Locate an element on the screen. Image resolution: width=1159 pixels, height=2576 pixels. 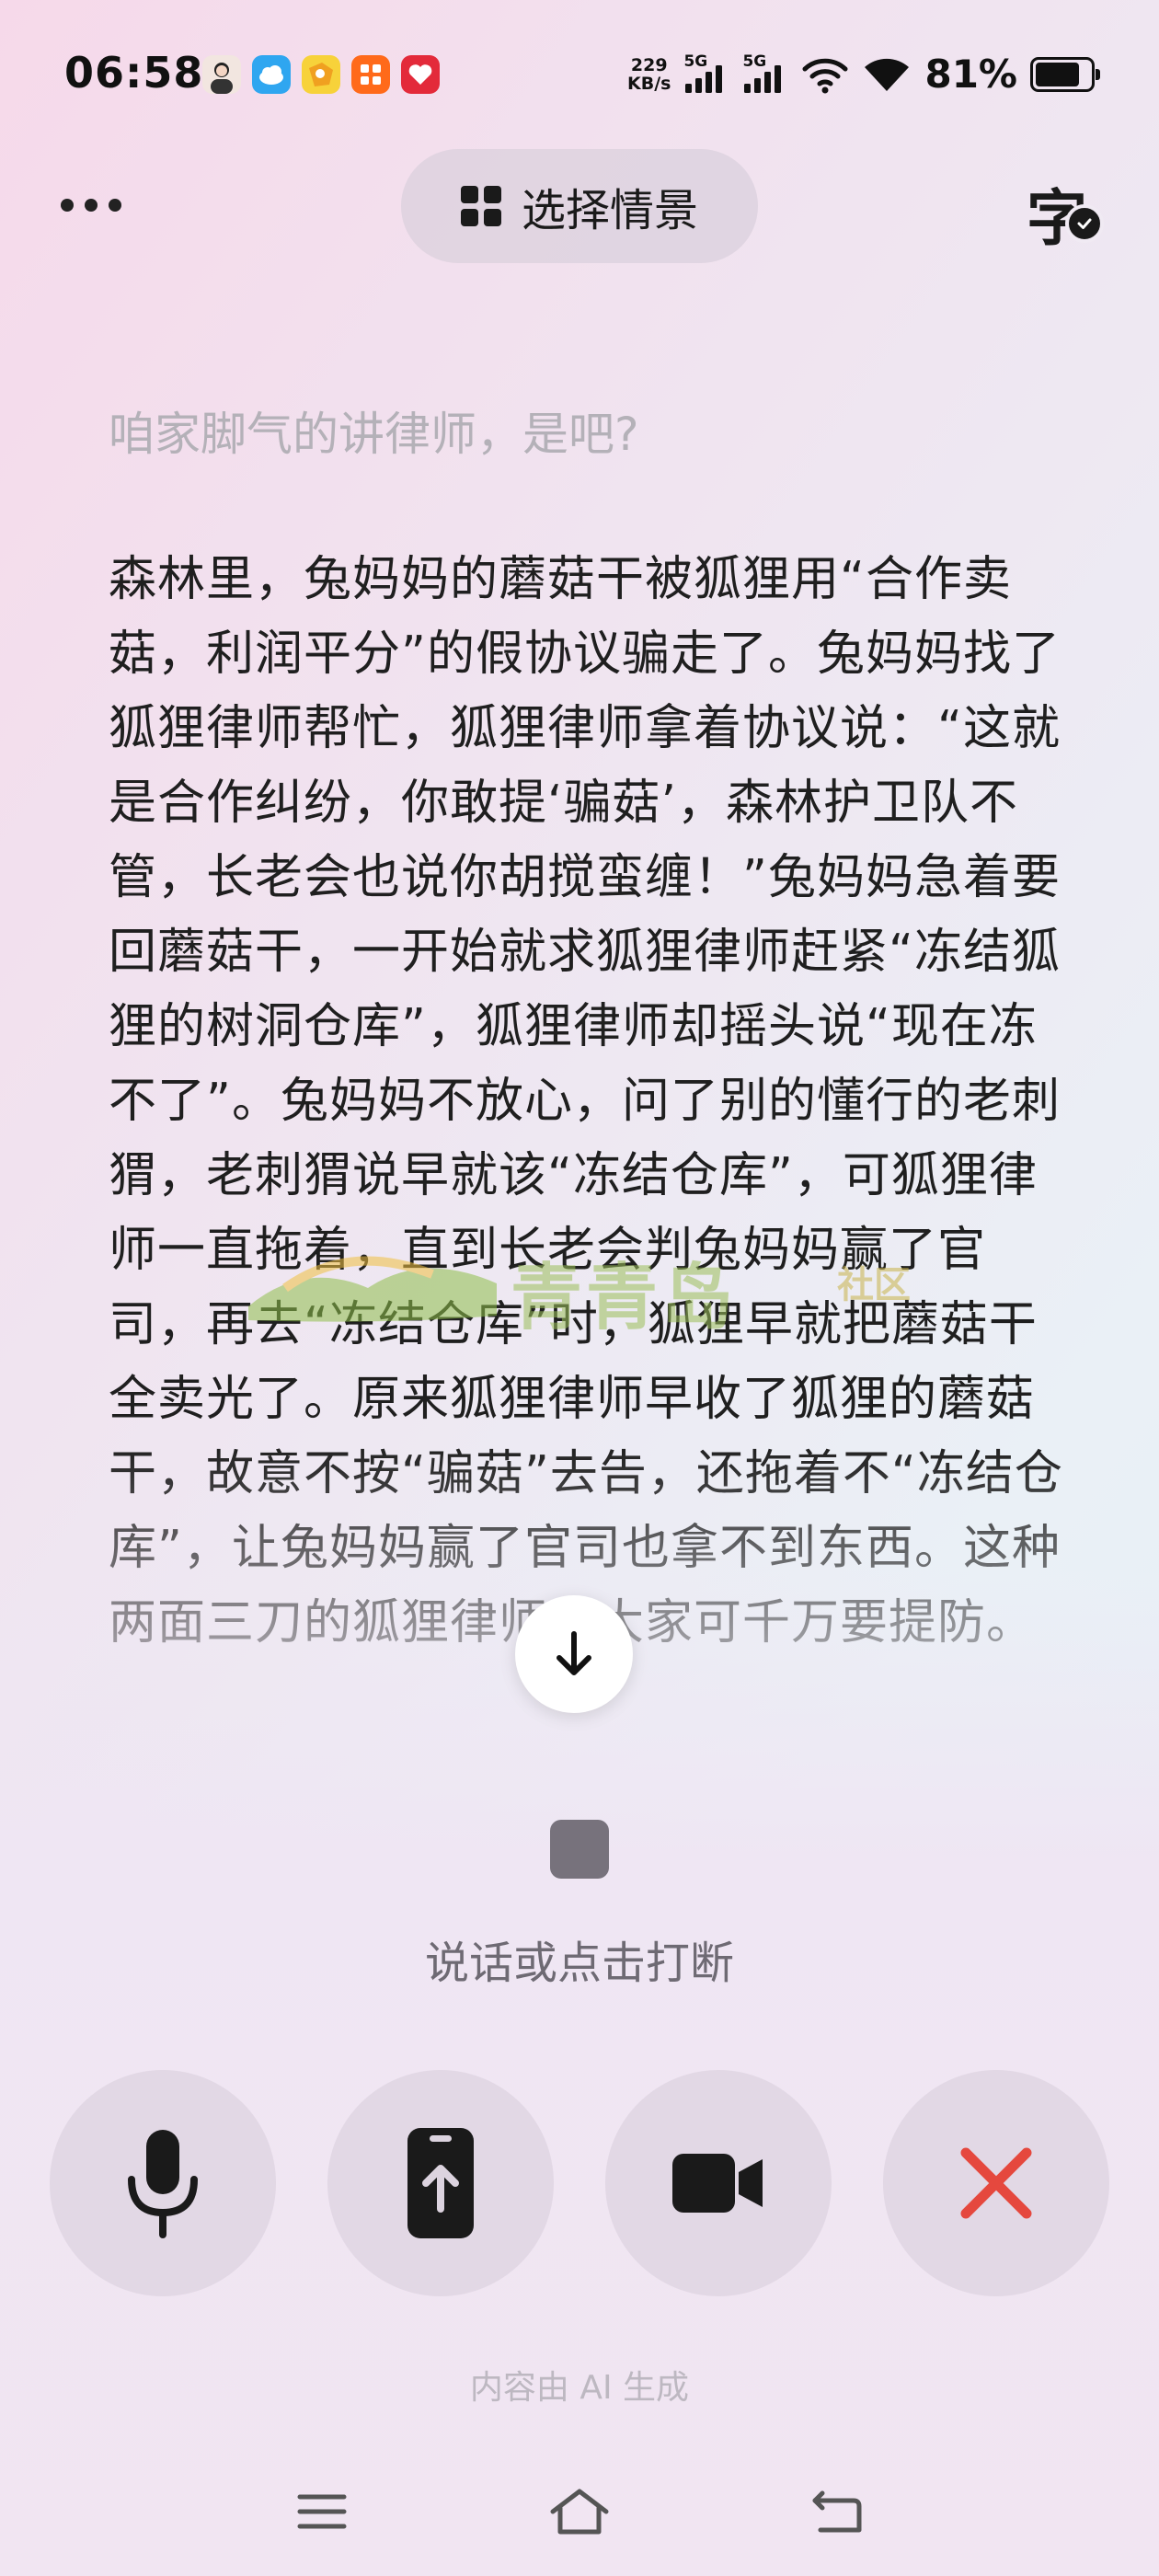
battery-percent: 81% is located at coordinates (970, 74).